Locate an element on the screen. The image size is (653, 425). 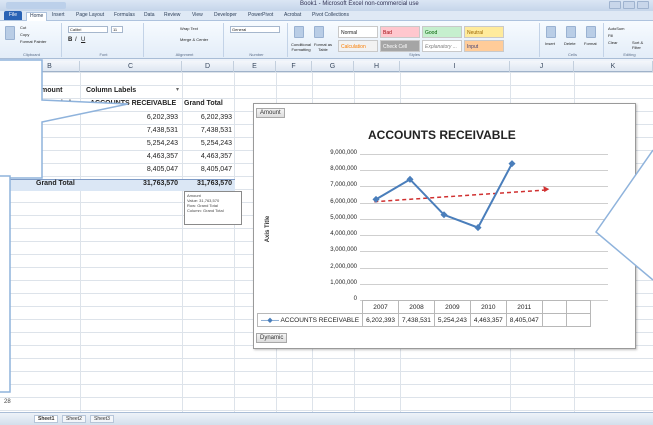
conditional-formatting-icon is located at coordinates (299, 32).